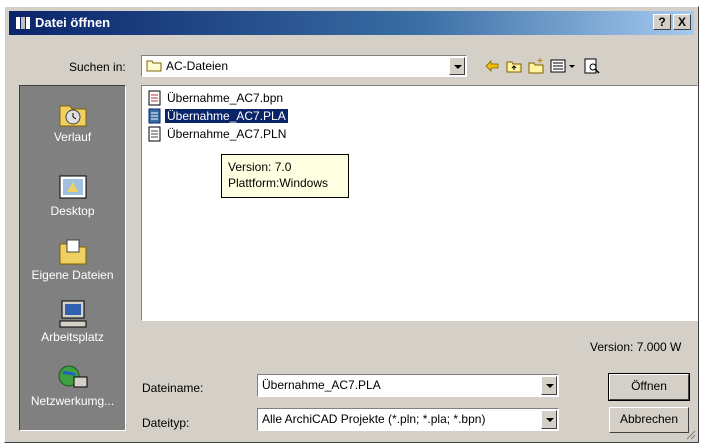 The height and width of the screenshot is (445, 703). Describe the element at coordinates (73, 188) in the screenshot. I see `desktop-icon` at that location.